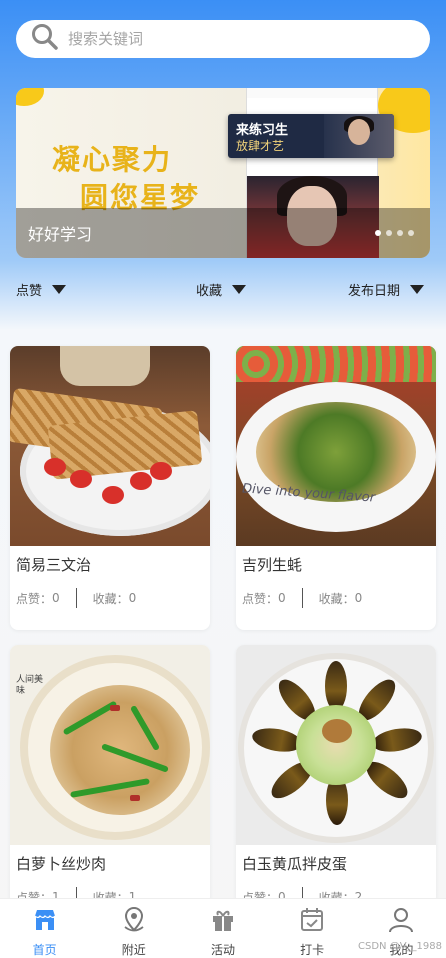 The image size is (446, 958). I want to click on sort-bar: 点赞 收藏 发布日期, so click(223, 292).